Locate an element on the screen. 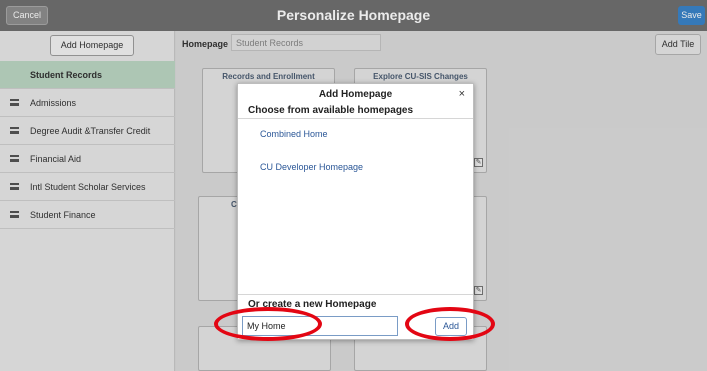 Image resolution: width=707 pixels, height=371 pixels. dialog-subtitle: Choose from available homepages is located at coordinates (331, 110).